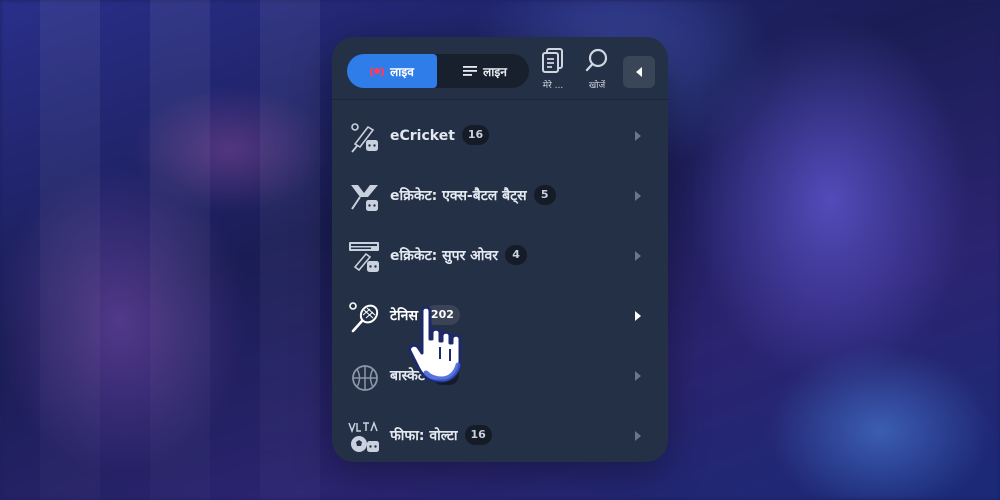 This screenshot has height=500, width=1000. Describe the element at coordinates (440, 135) in the screenshot. I see `sport-row-label: eCricket 16` at that location.